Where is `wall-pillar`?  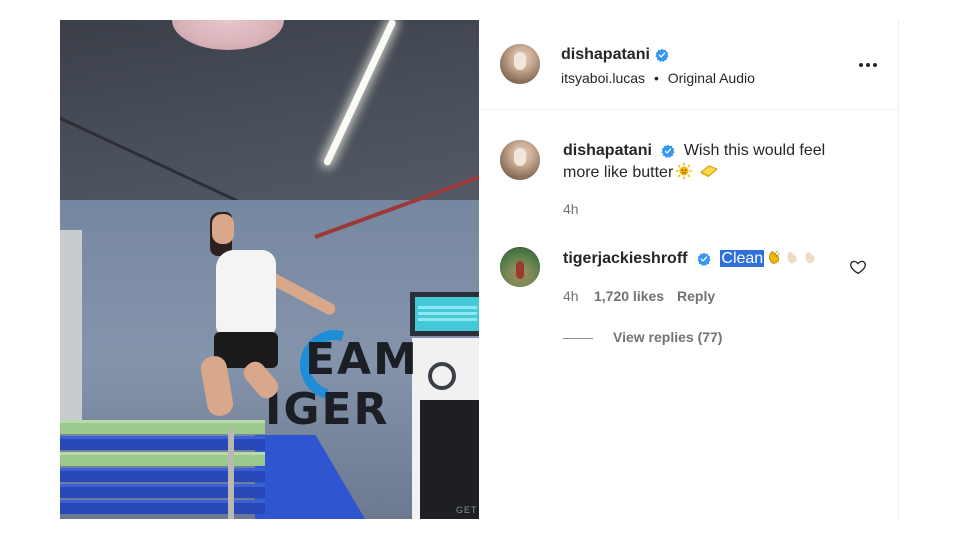
wall-pillar is located at coordinates (71, 330).